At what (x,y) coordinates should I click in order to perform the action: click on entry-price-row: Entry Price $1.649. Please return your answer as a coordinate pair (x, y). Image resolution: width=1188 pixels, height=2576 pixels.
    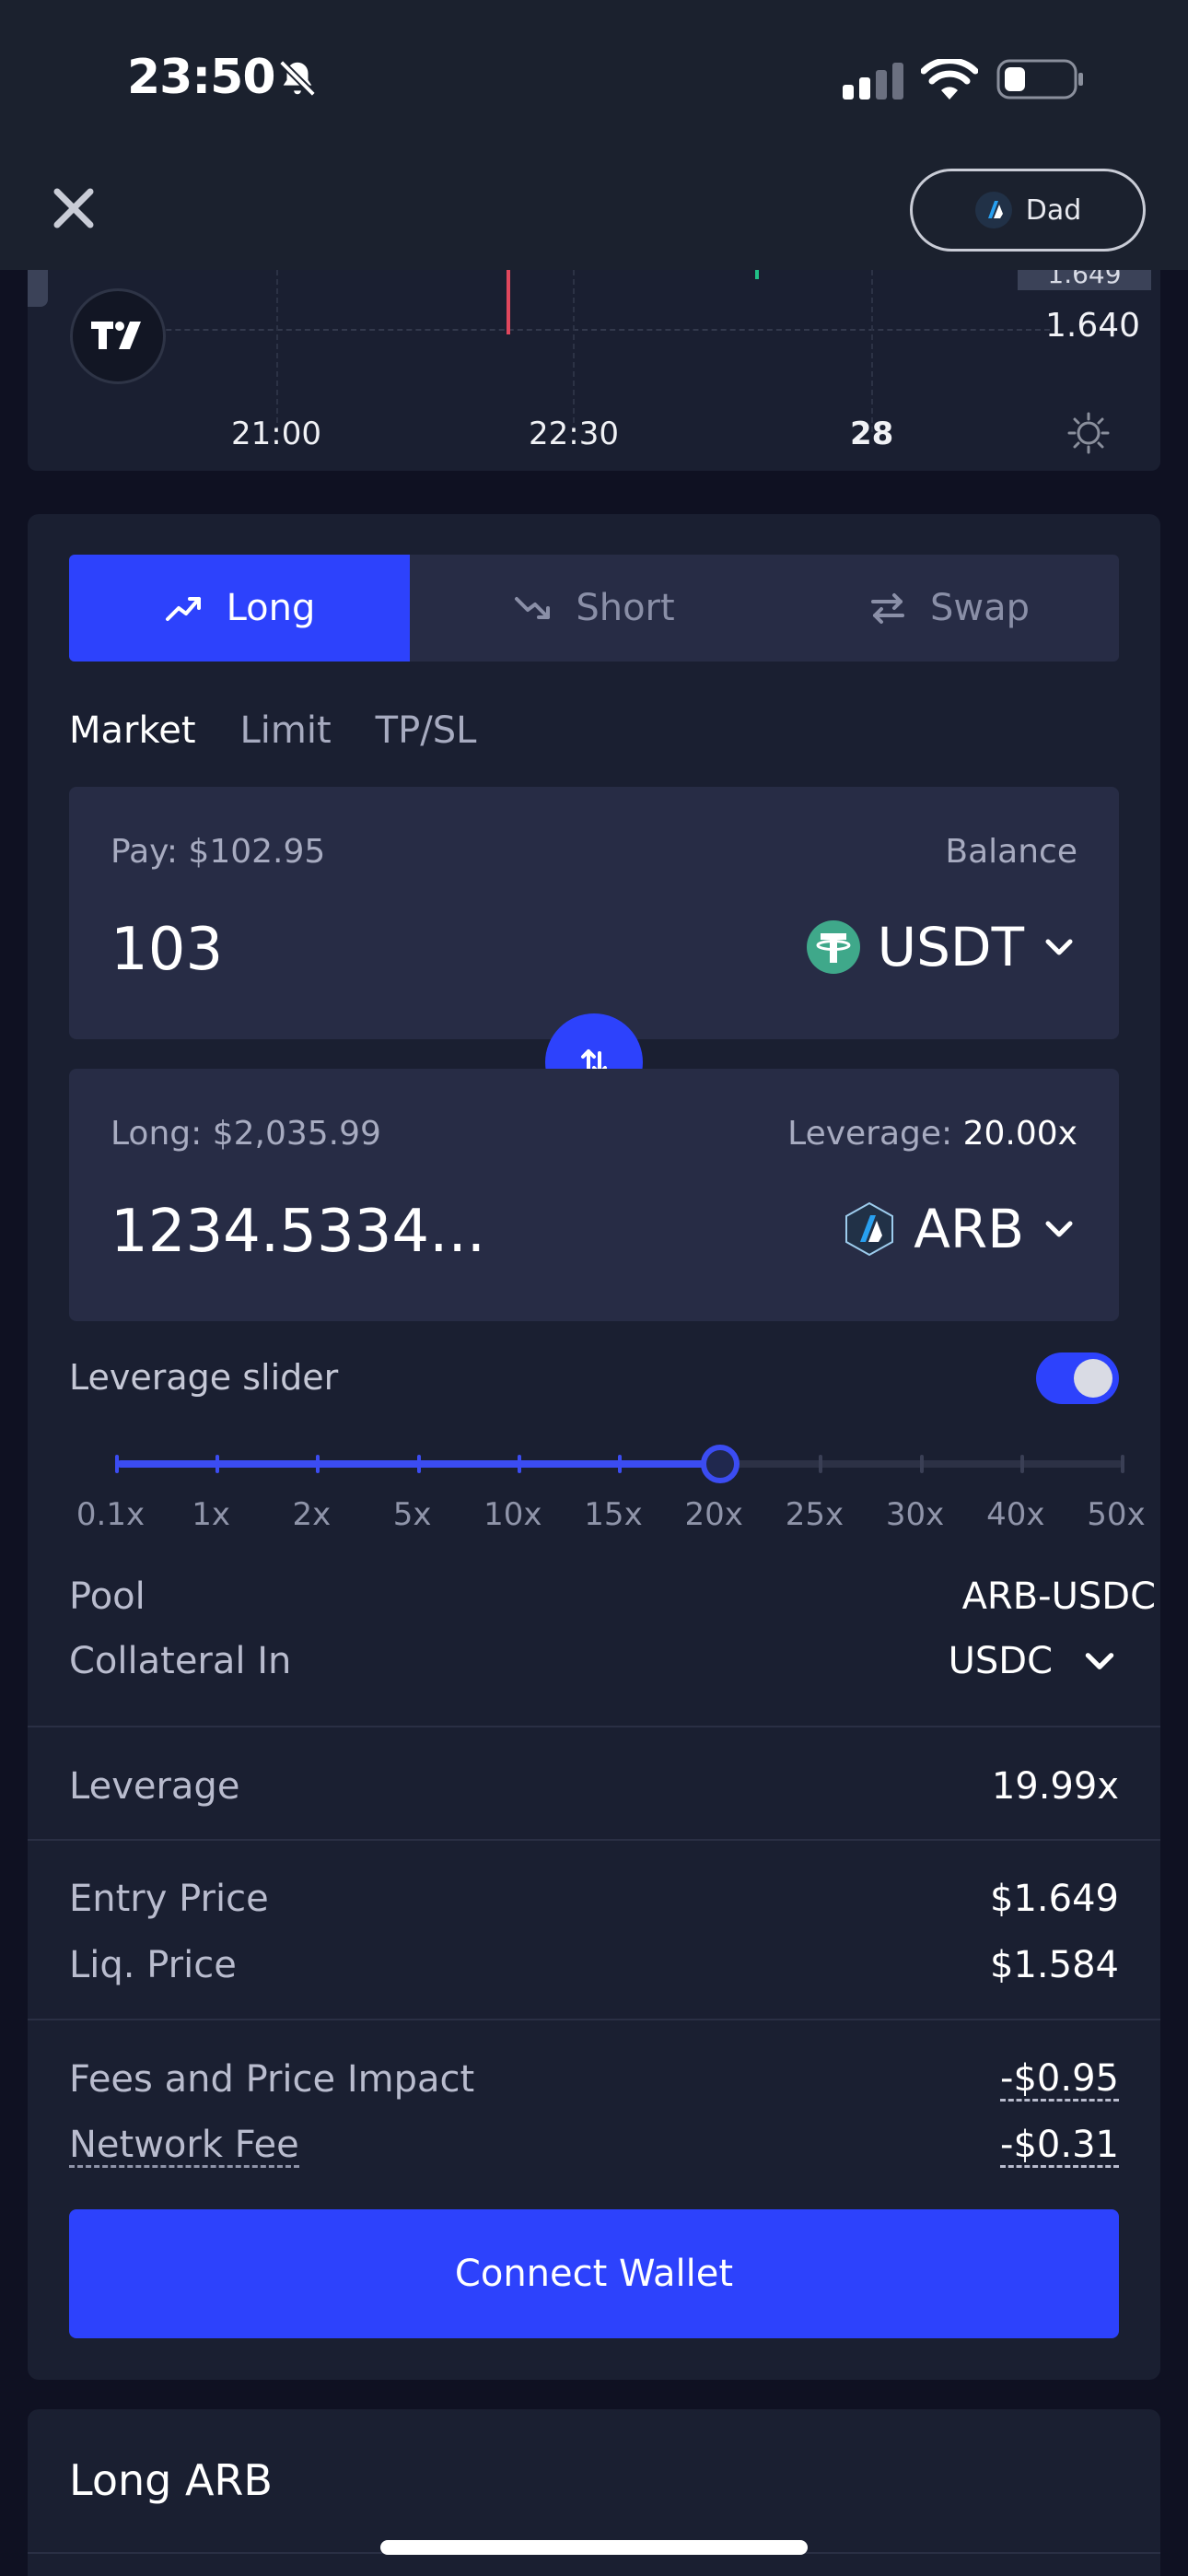
    Looking at the image, I should click on (594, 1899).